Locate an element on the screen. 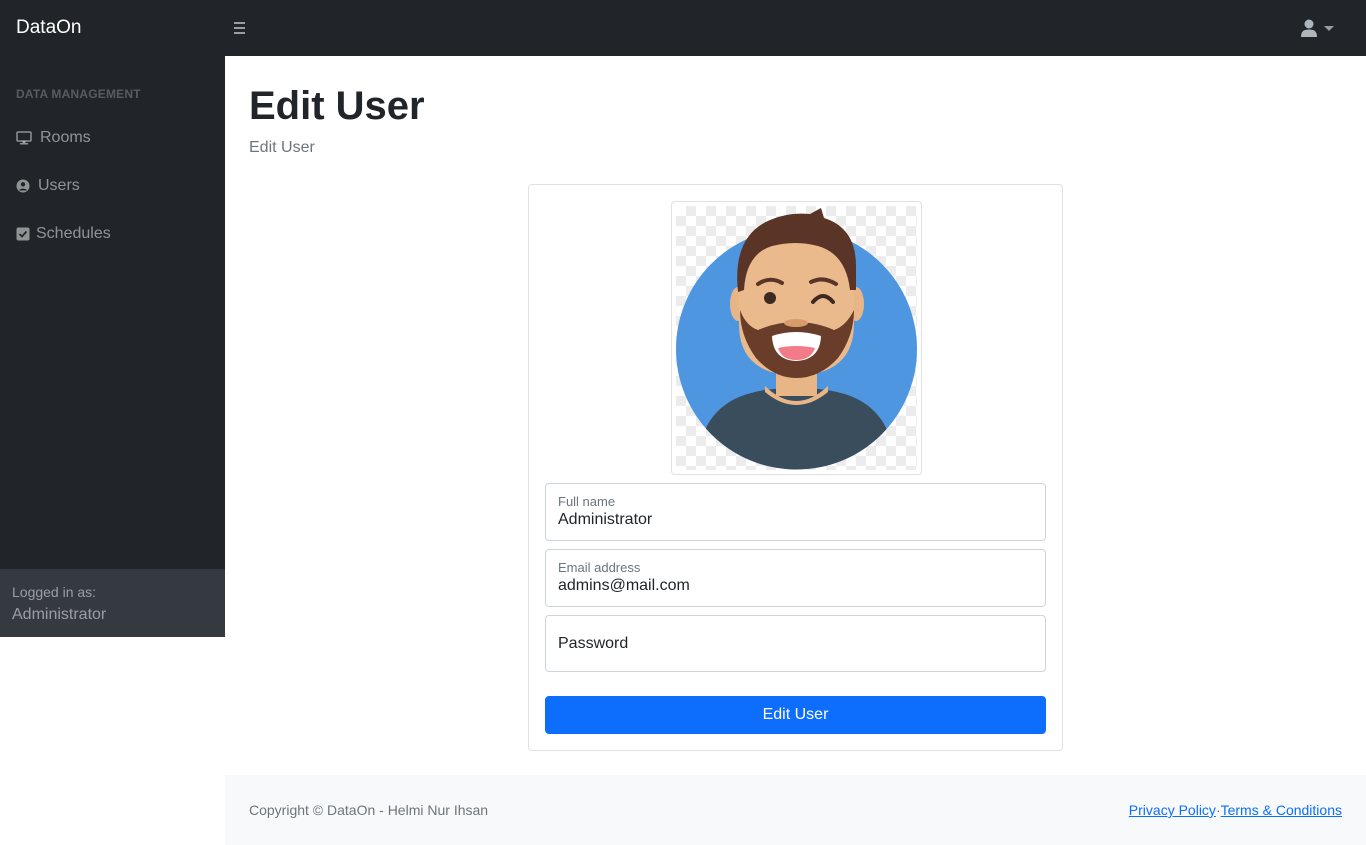 The width and height of the screenshot is (1366, 845). email-value: admins@mail.com is located at coordinates (624, 585).